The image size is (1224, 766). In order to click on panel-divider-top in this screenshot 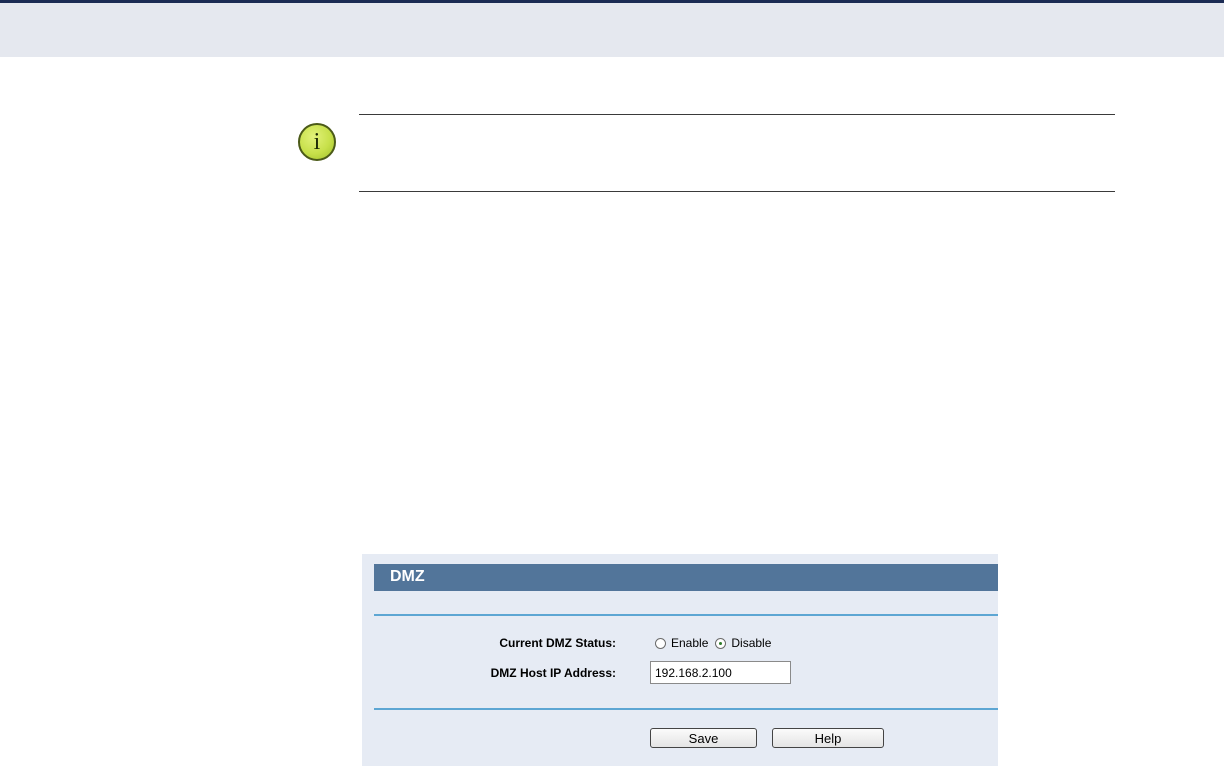, I will do `click(686, 615)`.